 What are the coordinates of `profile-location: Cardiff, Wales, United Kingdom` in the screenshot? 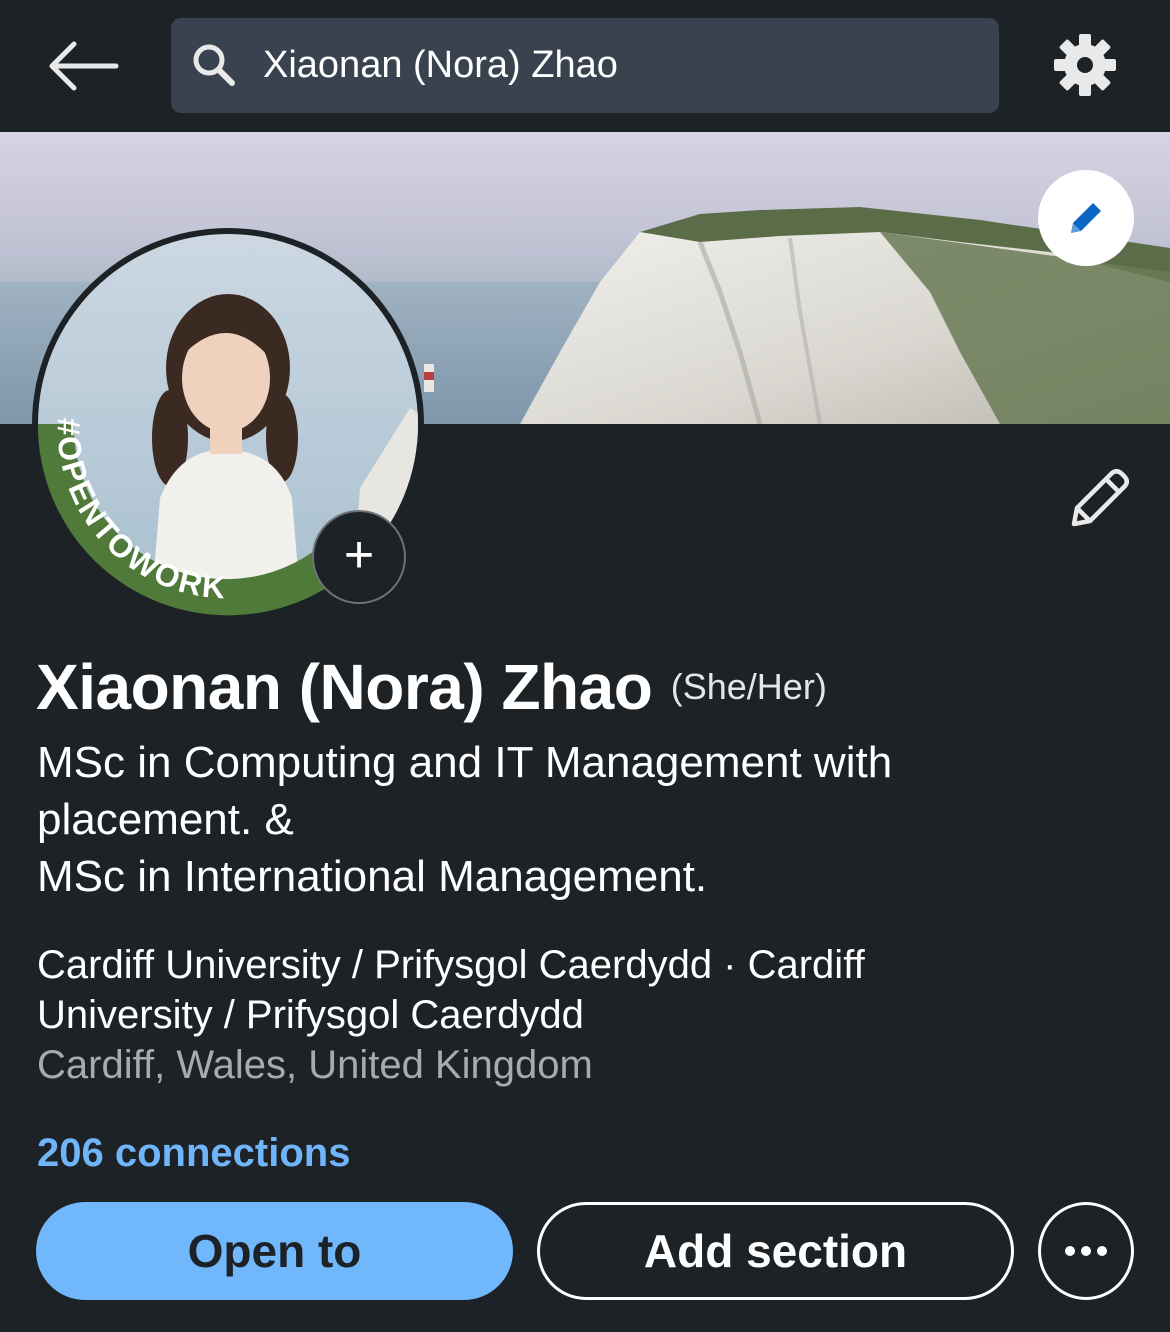 It's located at (315, 1065).